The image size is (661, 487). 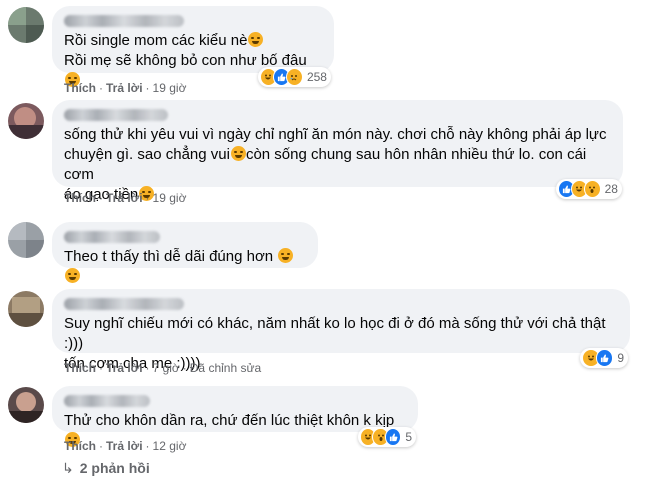 What do you see at coordinates (185, 267) in the screenshot?
I see `comment-text: Theo t thấy thì dễ dãi đúng hơn` at bounding box center [185, 267].